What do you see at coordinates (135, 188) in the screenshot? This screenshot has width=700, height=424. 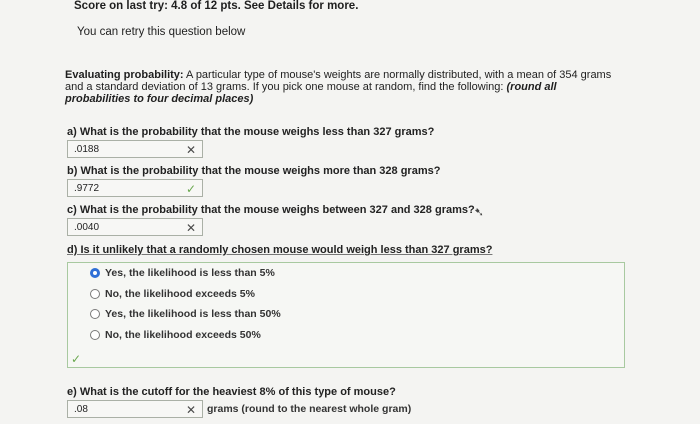 I see `answer-b-input: .9772 ✓` at bounding box center [135, 188].